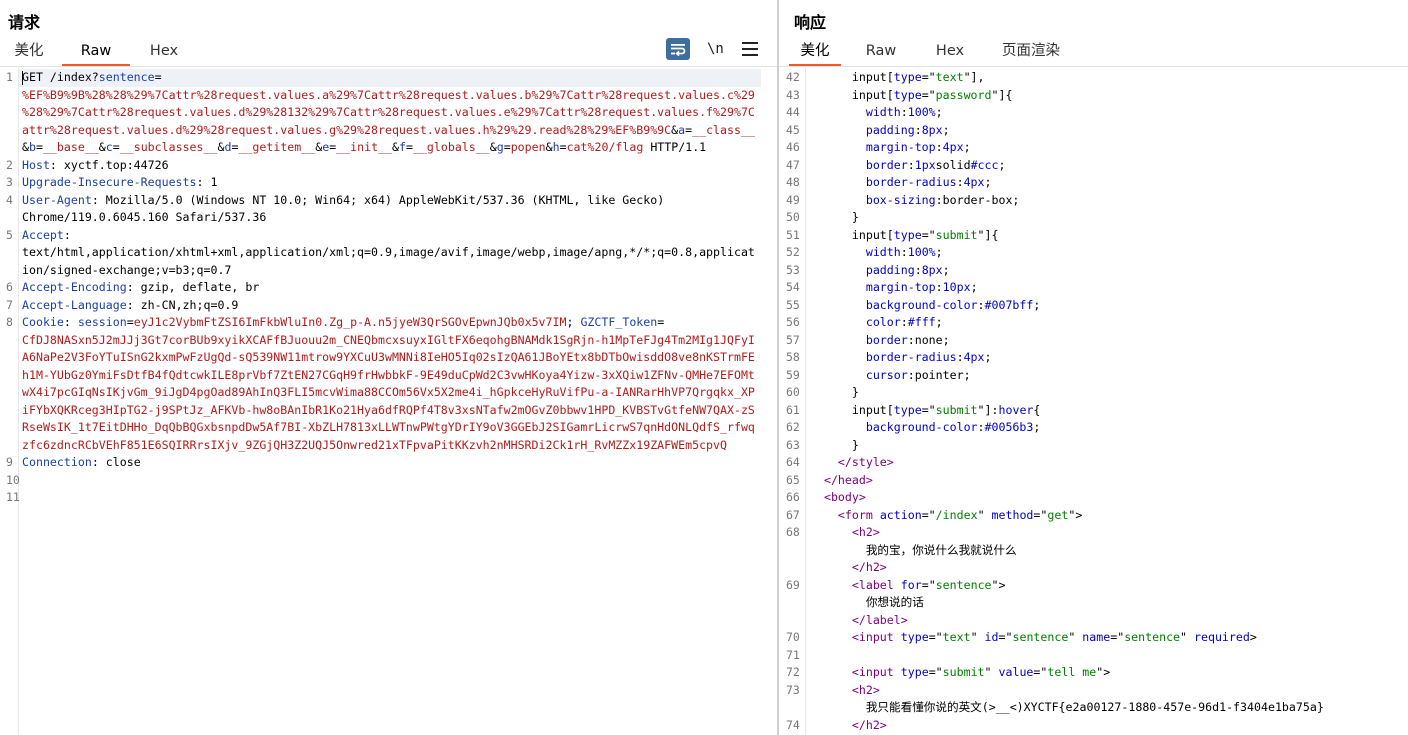 This screenshot has width=1408, height=735. Describe the element at coordinates (844, 497) in the screenshot. I see `response-code-line: <body>` at that location.